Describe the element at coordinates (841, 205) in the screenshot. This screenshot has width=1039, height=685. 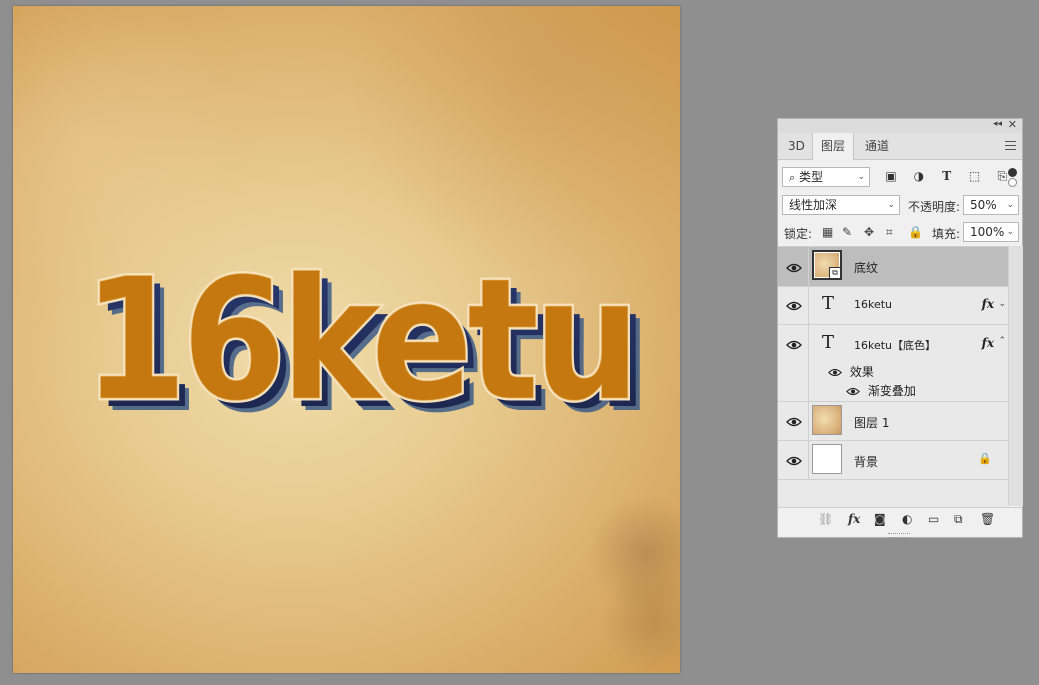
I see `blend-mode-select: 线性加深 ⌄` at that location.